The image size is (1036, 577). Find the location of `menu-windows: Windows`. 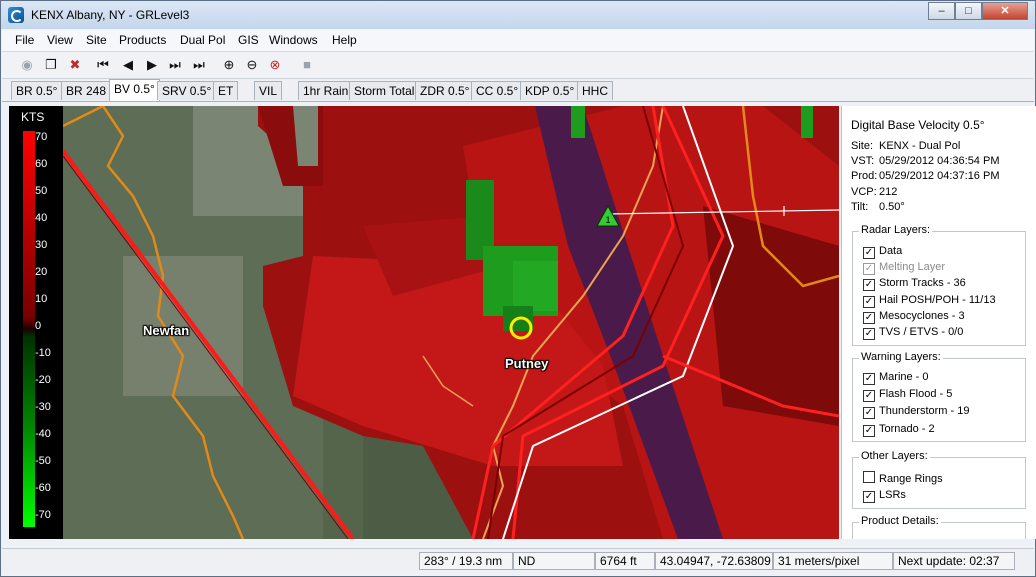

menu-windows: Windows is located at coordinates (293, 40).